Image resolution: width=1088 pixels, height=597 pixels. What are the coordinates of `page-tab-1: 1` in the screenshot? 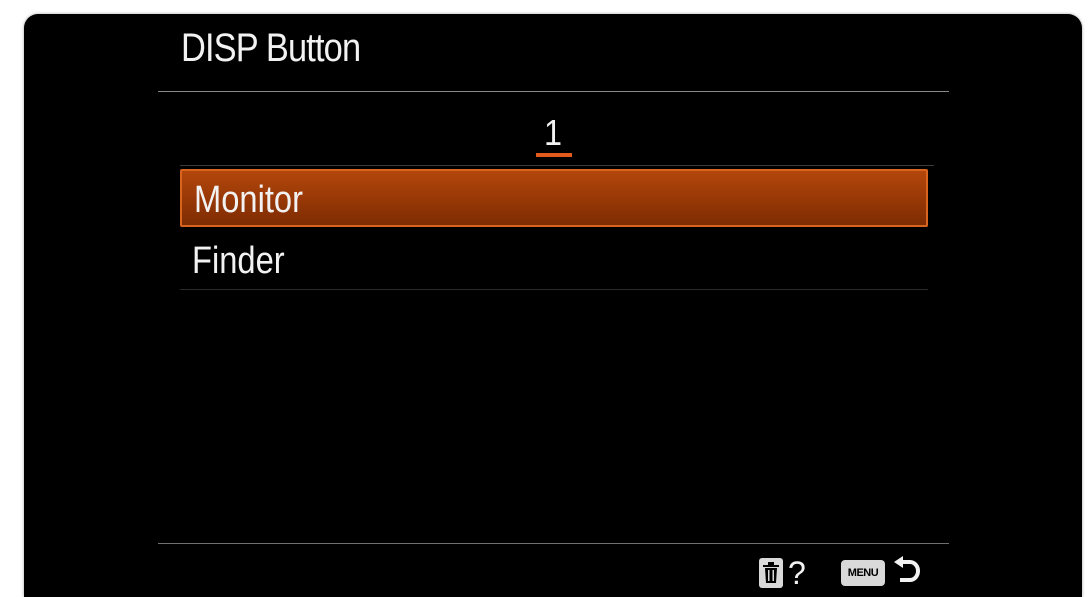 It's located at (553, 133).